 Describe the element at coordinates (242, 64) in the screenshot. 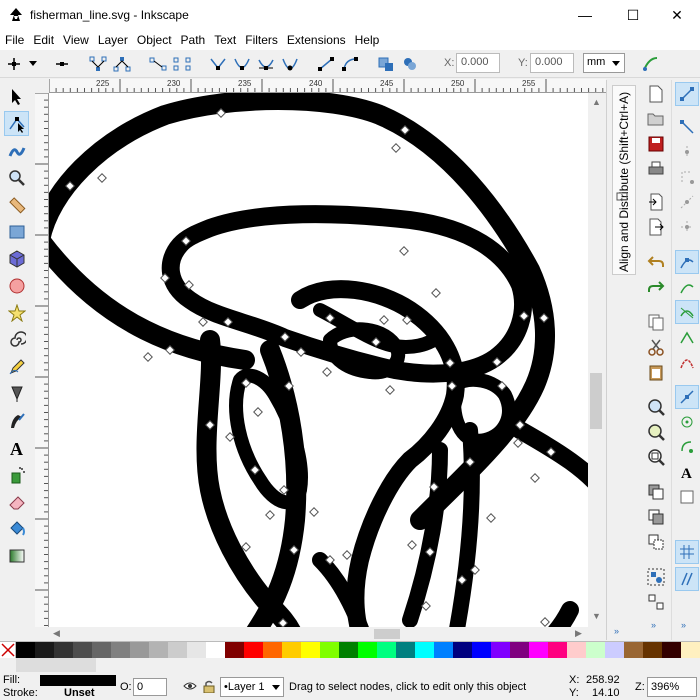

I see `make-smooth-button` at that location.